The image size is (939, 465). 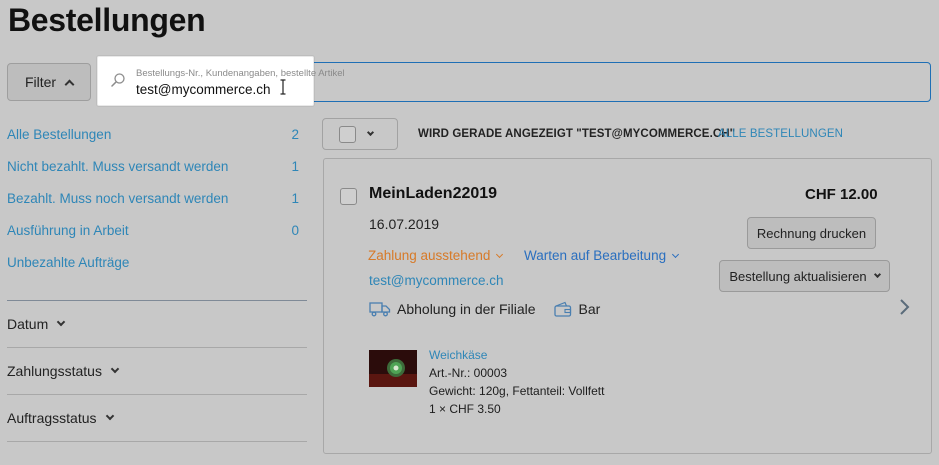 I want to click on delivery-truck-icon, so click(x=380, y=309).